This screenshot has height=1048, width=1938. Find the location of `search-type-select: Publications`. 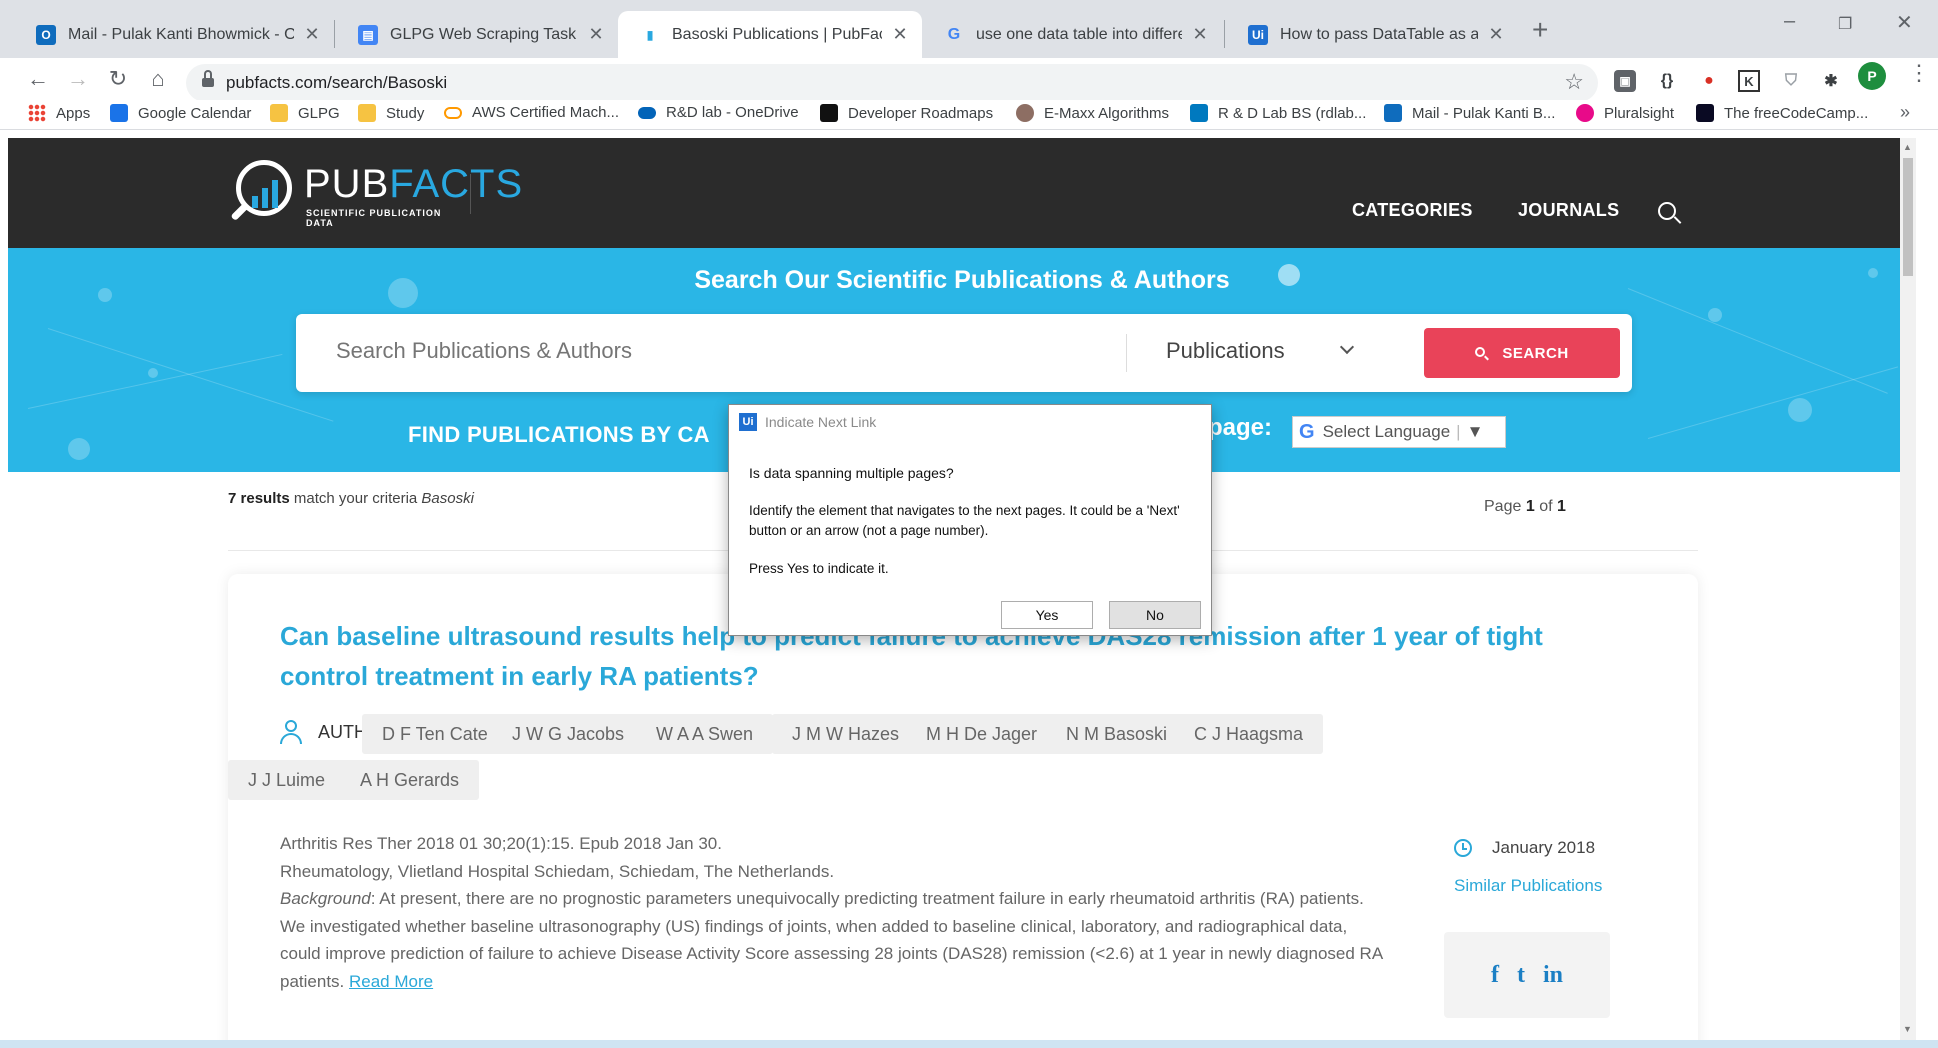

search-type-select: Publications is located at coordinates (1225, 351).